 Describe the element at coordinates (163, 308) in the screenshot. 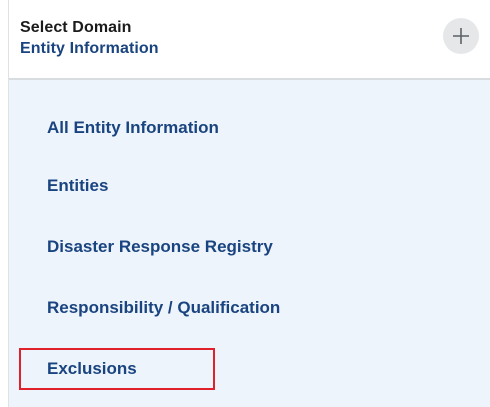

I see `menu-item-responsibility-qualification: Responsibility / Qualification` at that location.